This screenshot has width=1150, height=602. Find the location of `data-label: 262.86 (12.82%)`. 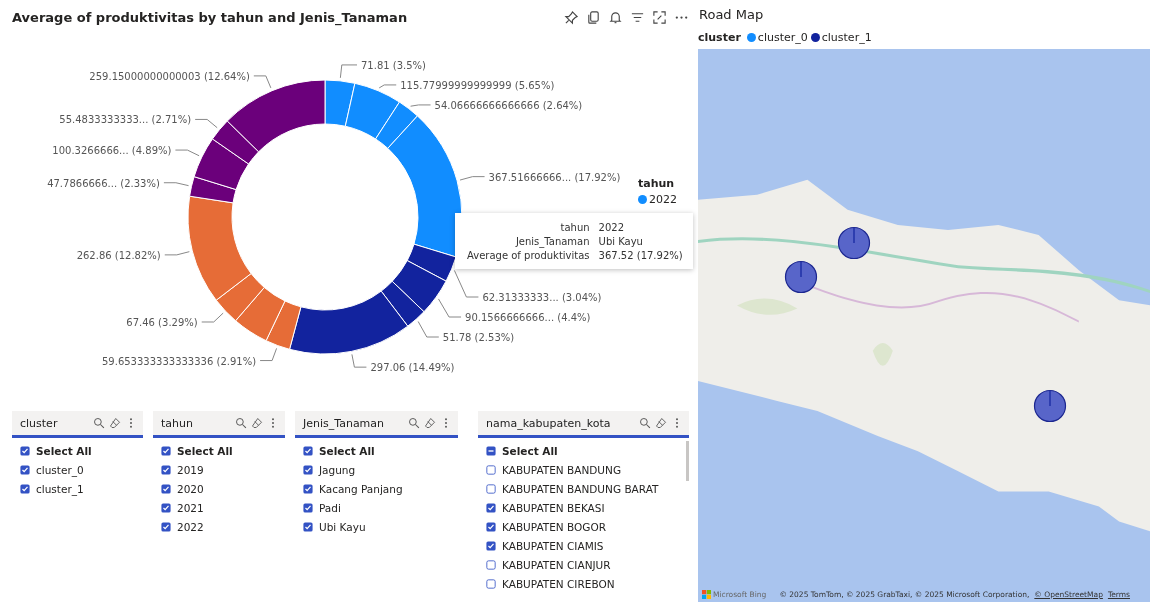

data-label: 262.86 (12.82%) is located at coordinates (118, 255).